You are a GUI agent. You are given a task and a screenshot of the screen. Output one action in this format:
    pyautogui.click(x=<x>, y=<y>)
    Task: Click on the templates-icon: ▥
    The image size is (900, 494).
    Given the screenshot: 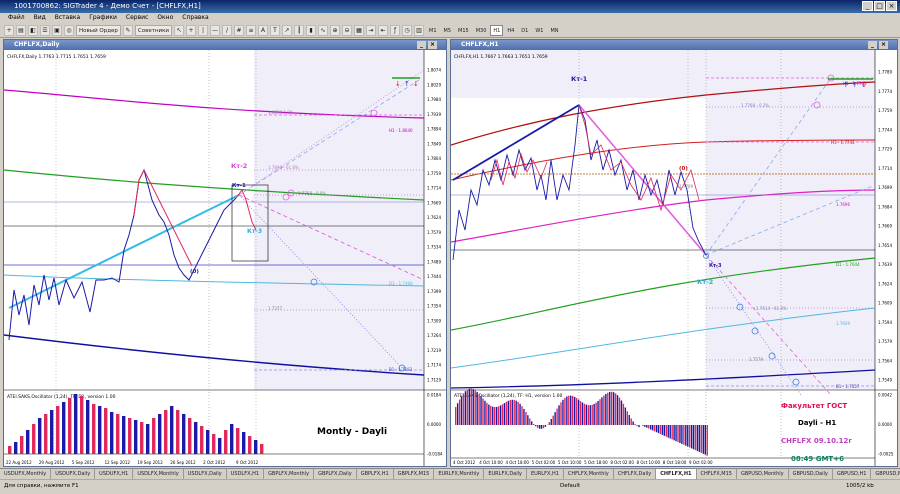 What is the action you would take?
    pyautogui.click(x=419, y=30)
    